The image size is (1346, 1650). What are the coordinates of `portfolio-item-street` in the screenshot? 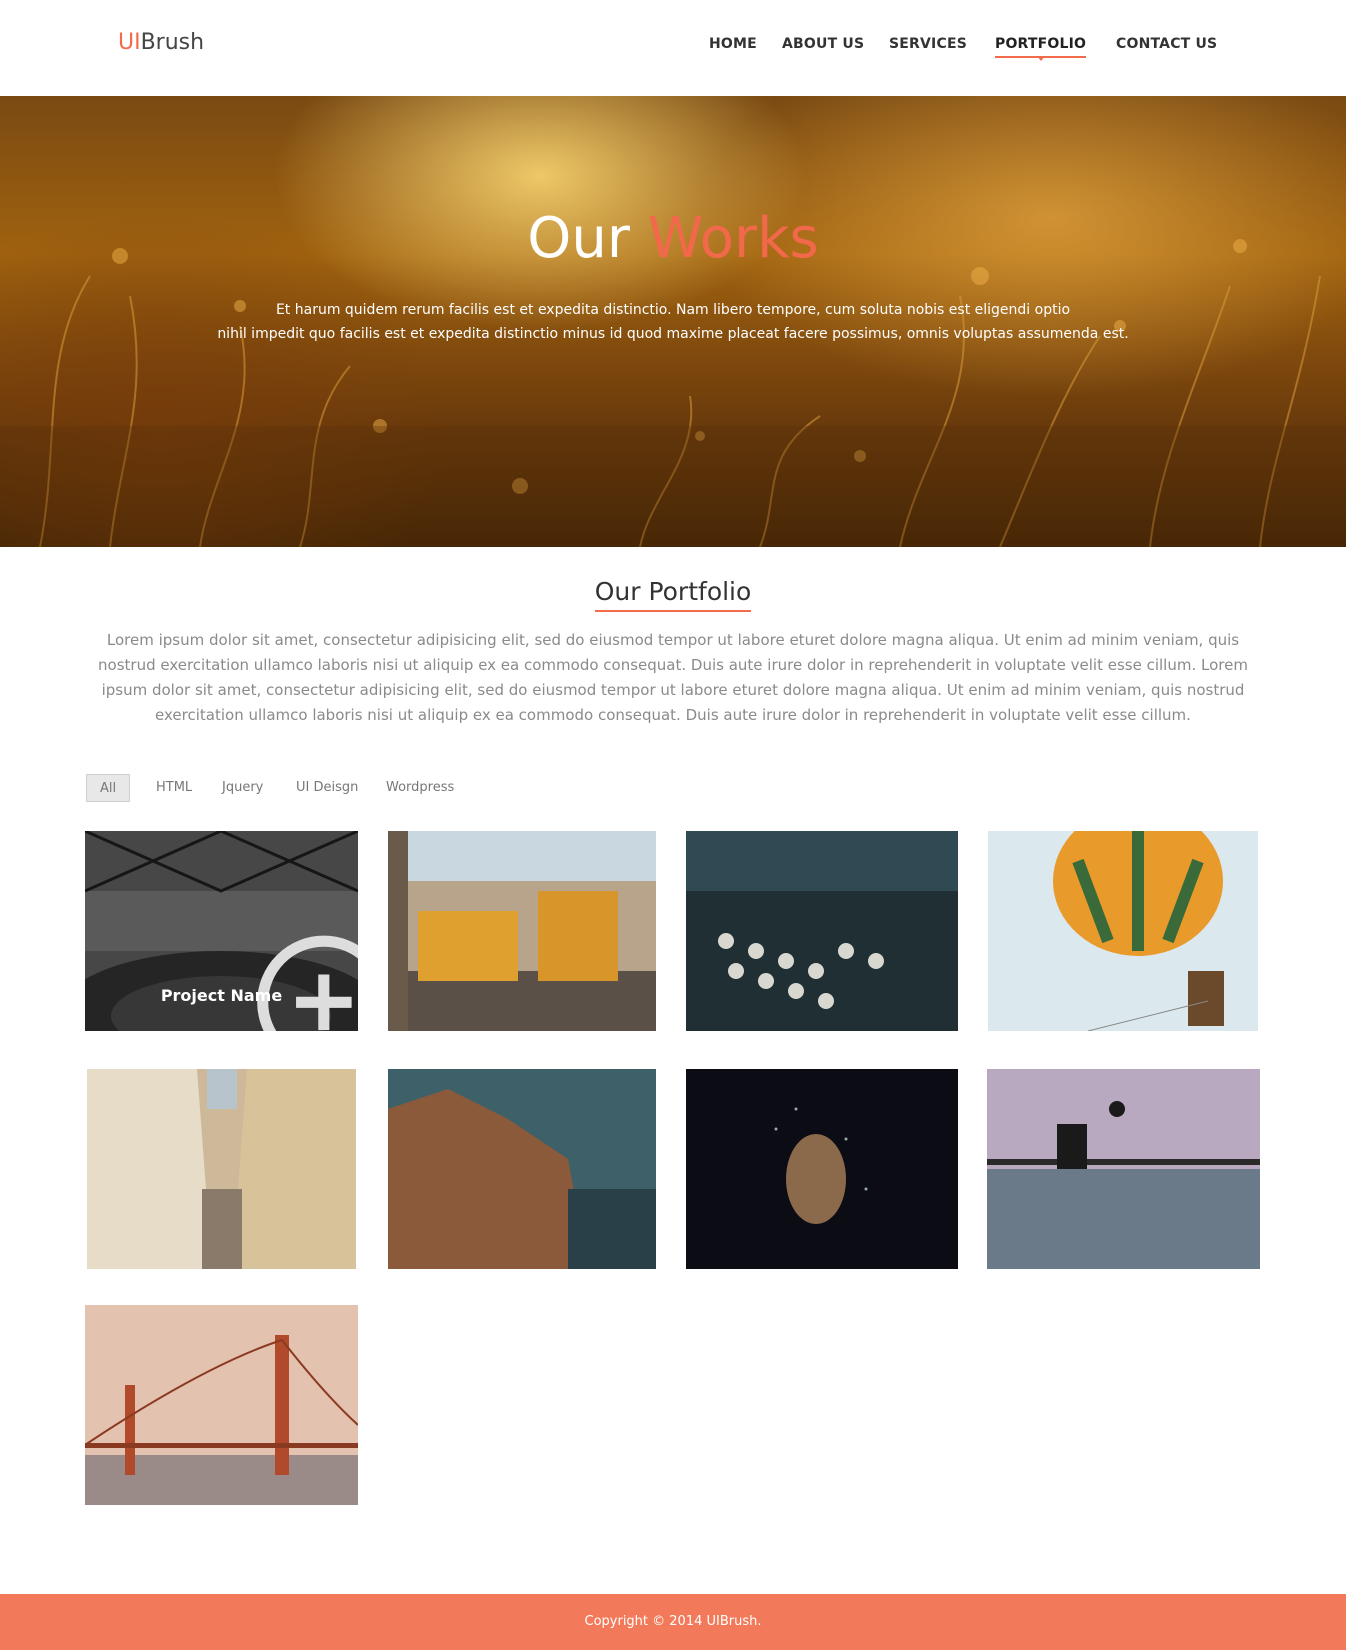 It's located at (221, 1169).